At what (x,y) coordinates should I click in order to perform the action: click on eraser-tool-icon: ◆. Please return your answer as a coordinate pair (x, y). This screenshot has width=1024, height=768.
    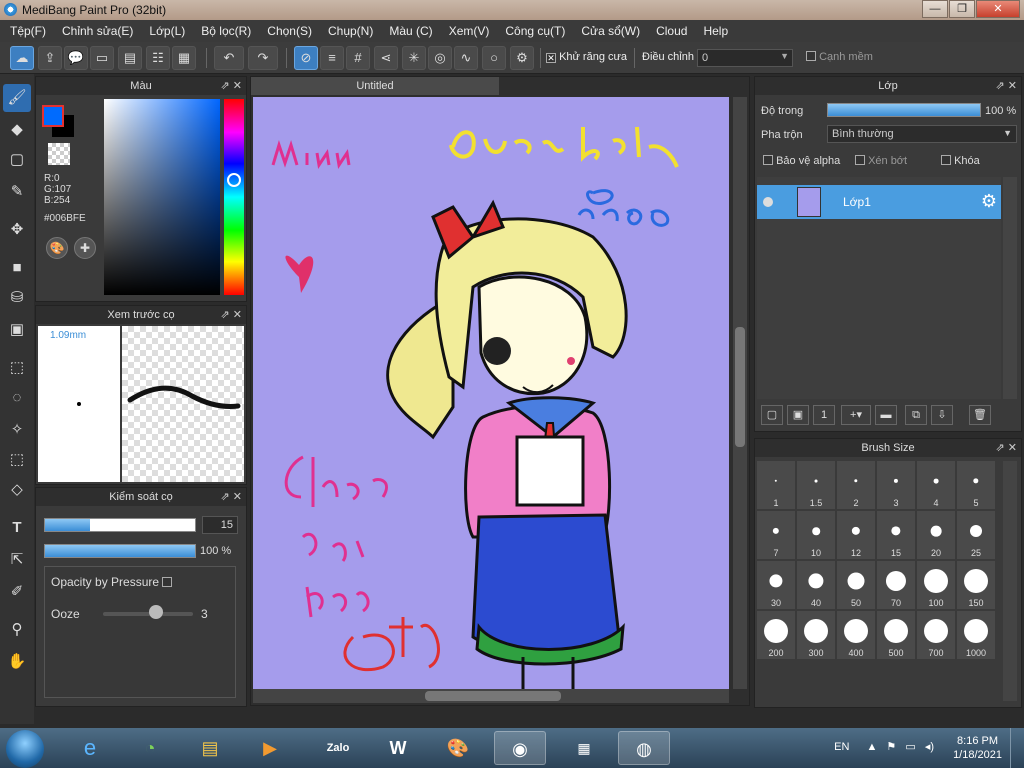
    Looking at the image, I should click on (17, 130).